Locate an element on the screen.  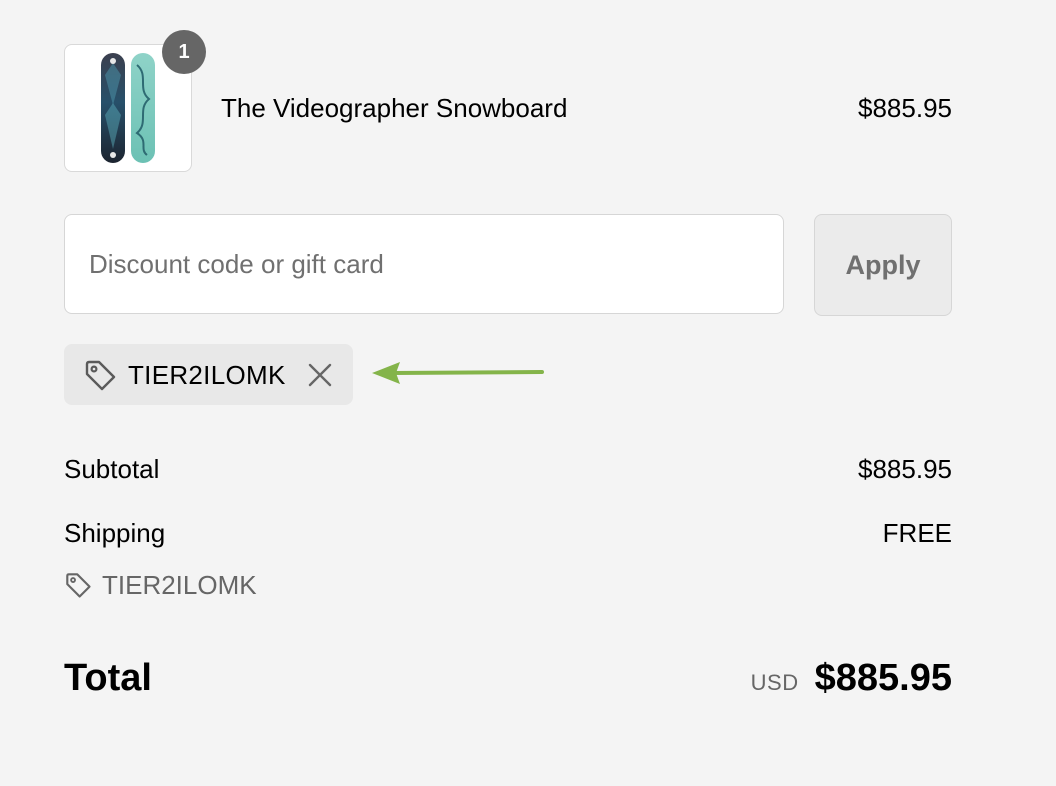
close-icon is located at coordinates (320, 375).